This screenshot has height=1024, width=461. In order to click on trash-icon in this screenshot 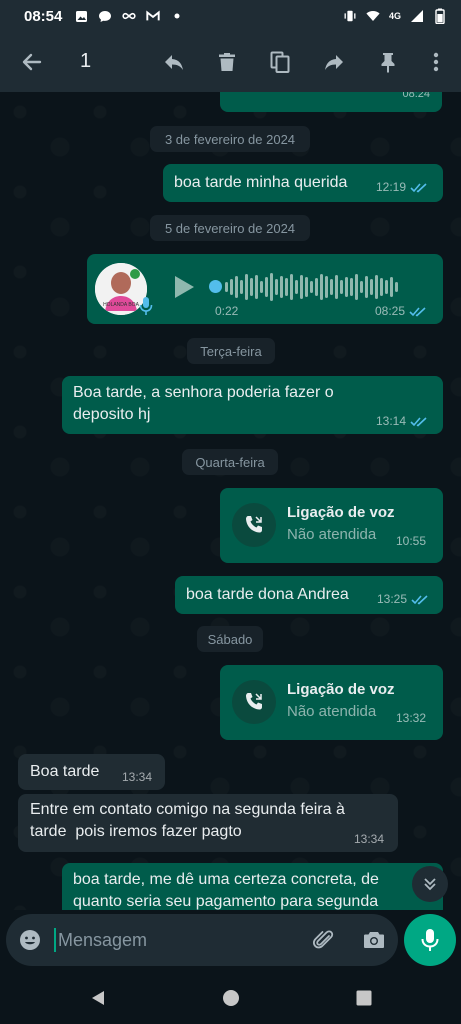, I will do `click(227, 62)`.